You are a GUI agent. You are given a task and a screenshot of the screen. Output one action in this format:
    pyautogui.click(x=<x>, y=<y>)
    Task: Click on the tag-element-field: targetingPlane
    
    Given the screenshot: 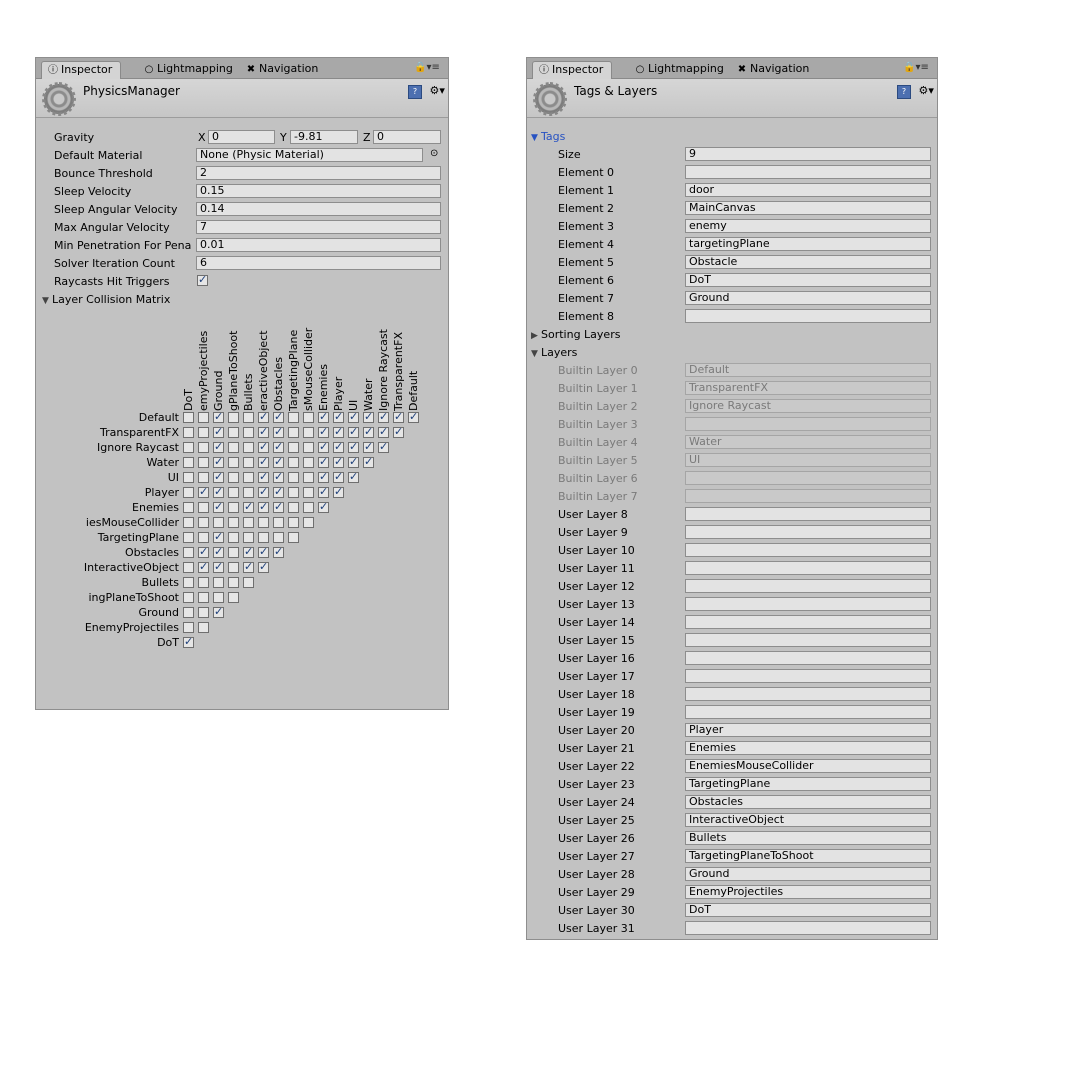 What is the action you would take?
    pyautogui.click(x=808, y=244)
    